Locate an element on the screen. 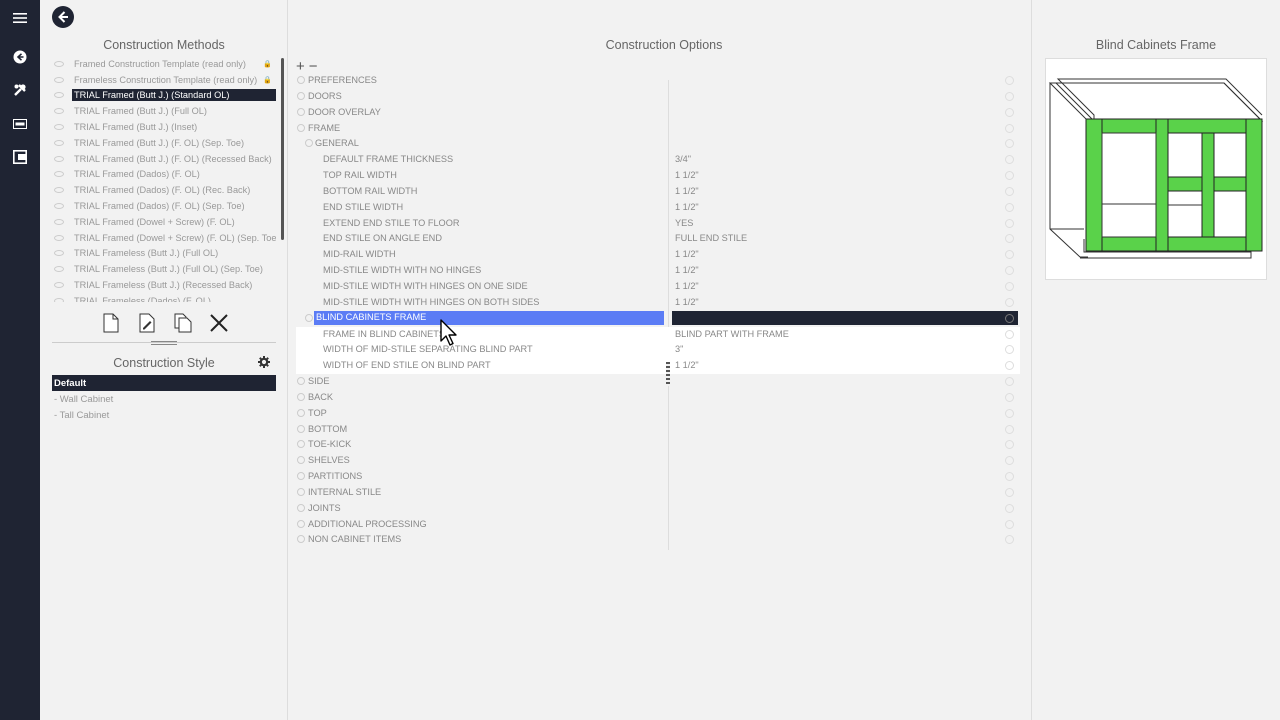 Image resolution: width=1280 pixels, height=720 pixels. option-row: BACK is located at coordinates (658, 398).